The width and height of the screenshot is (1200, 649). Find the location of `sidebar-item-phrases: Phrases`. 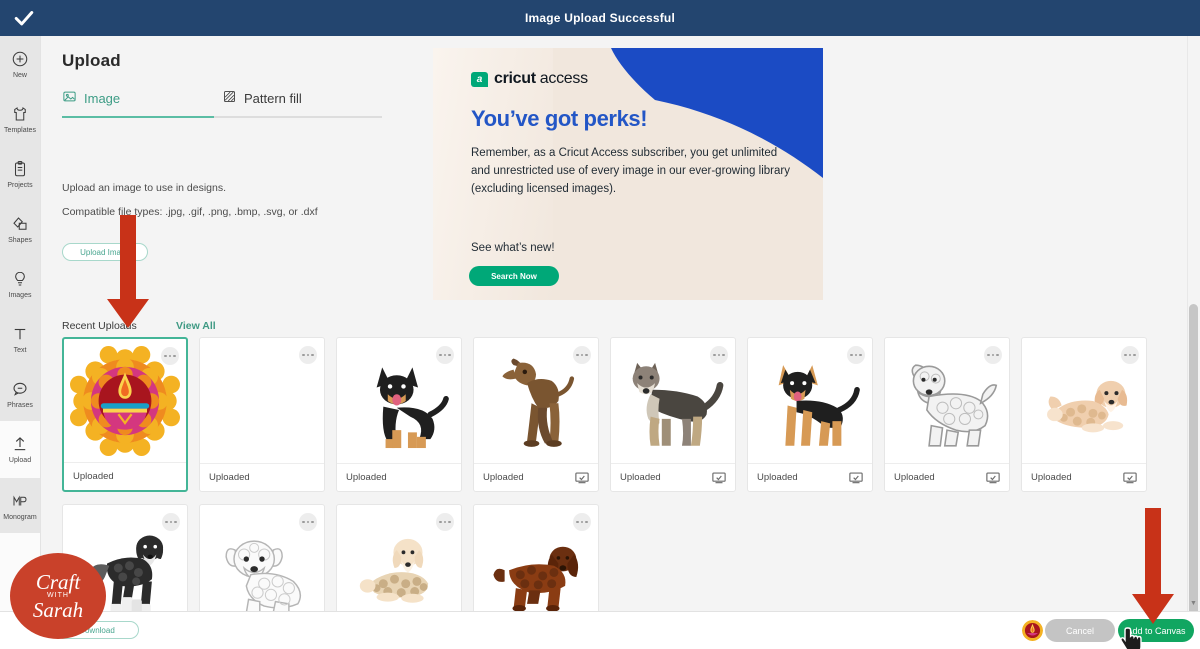

sidebar-item-phrases: Phrases is located at coordinates (20, 393).